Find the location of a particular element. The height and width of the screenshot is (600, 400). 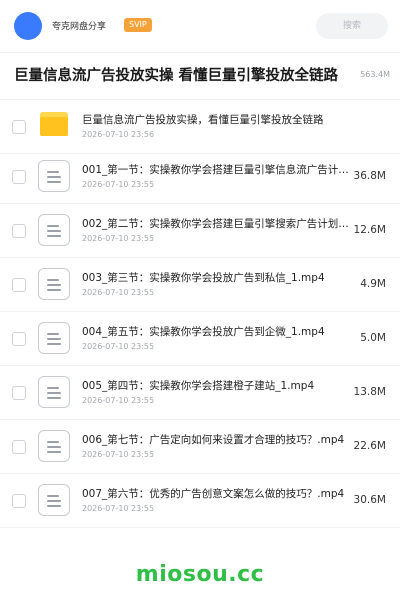

file-name: 巨量信息流广告投放实操，看懂巨量引擎投放全链路 is located at coordinates (203, 120).